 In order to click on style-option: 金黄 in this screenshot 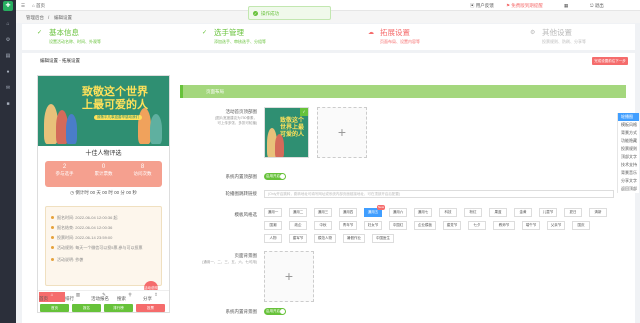, I will do `click(523, 212)`.